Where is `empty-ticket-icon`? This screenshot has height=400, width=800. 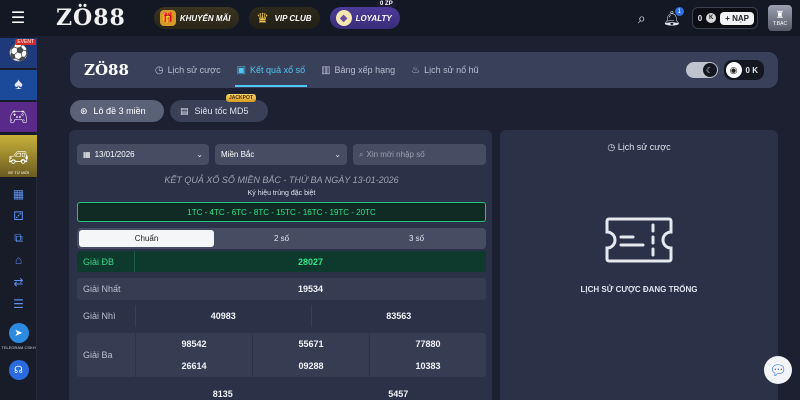 empty-ticket-icon is located at coordinates (639, 240).